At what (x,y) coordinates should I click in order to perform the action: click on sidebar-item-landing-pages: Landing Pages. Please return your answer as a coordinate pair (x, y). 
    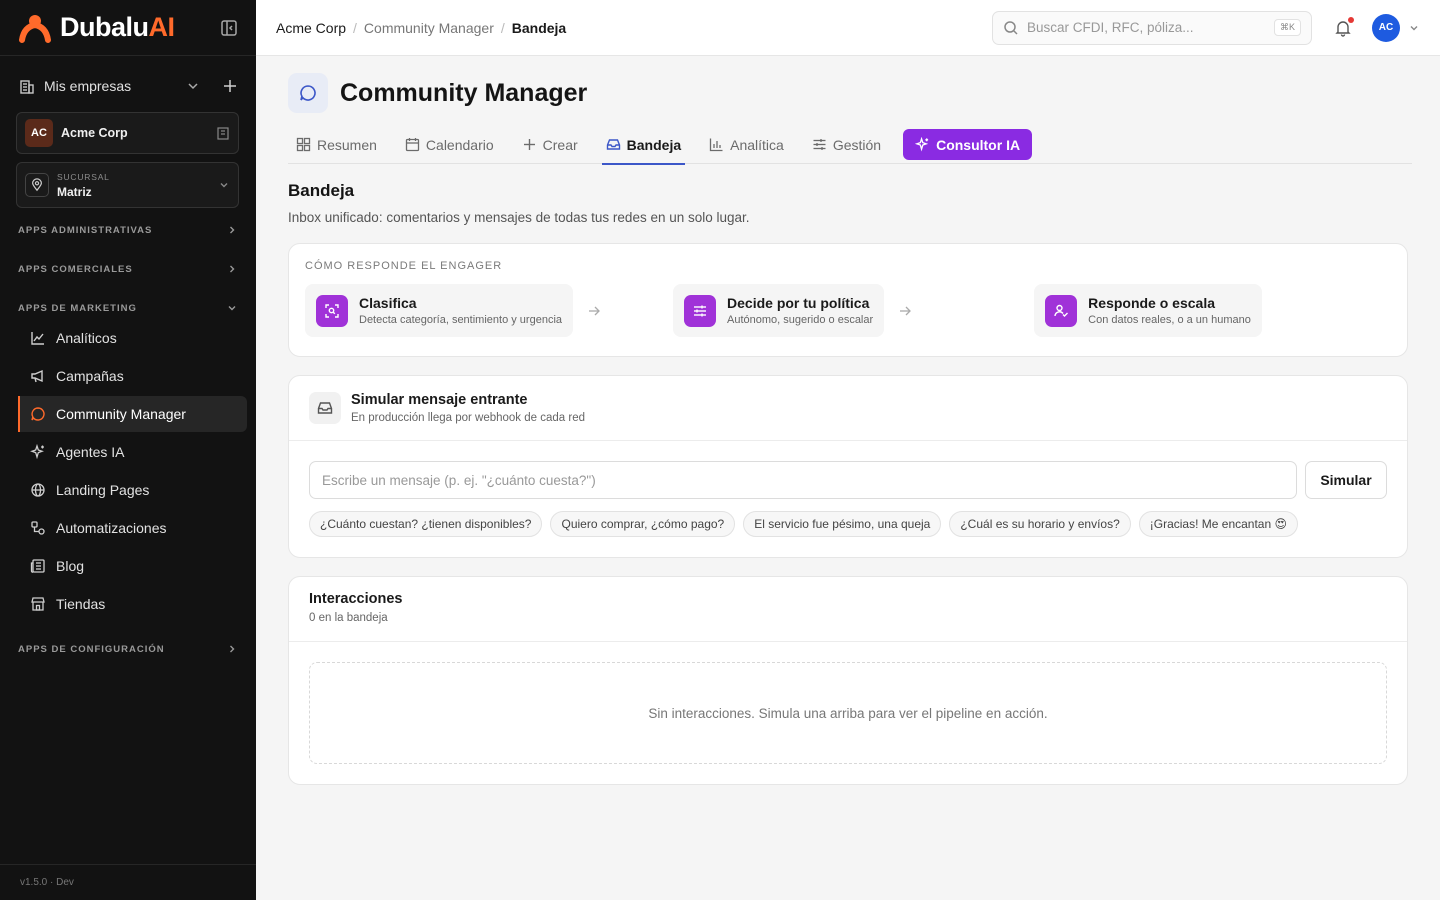
    Looking at the image, I should click on (132, 490).